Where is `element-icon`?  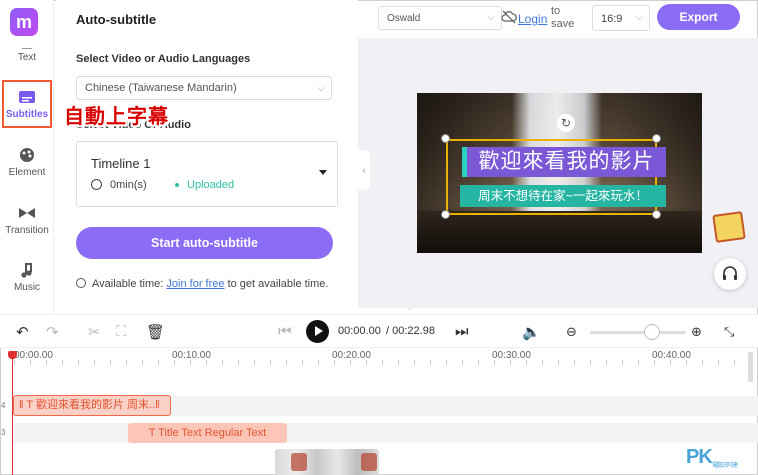 element-icon is located at coordinates (27, 155).